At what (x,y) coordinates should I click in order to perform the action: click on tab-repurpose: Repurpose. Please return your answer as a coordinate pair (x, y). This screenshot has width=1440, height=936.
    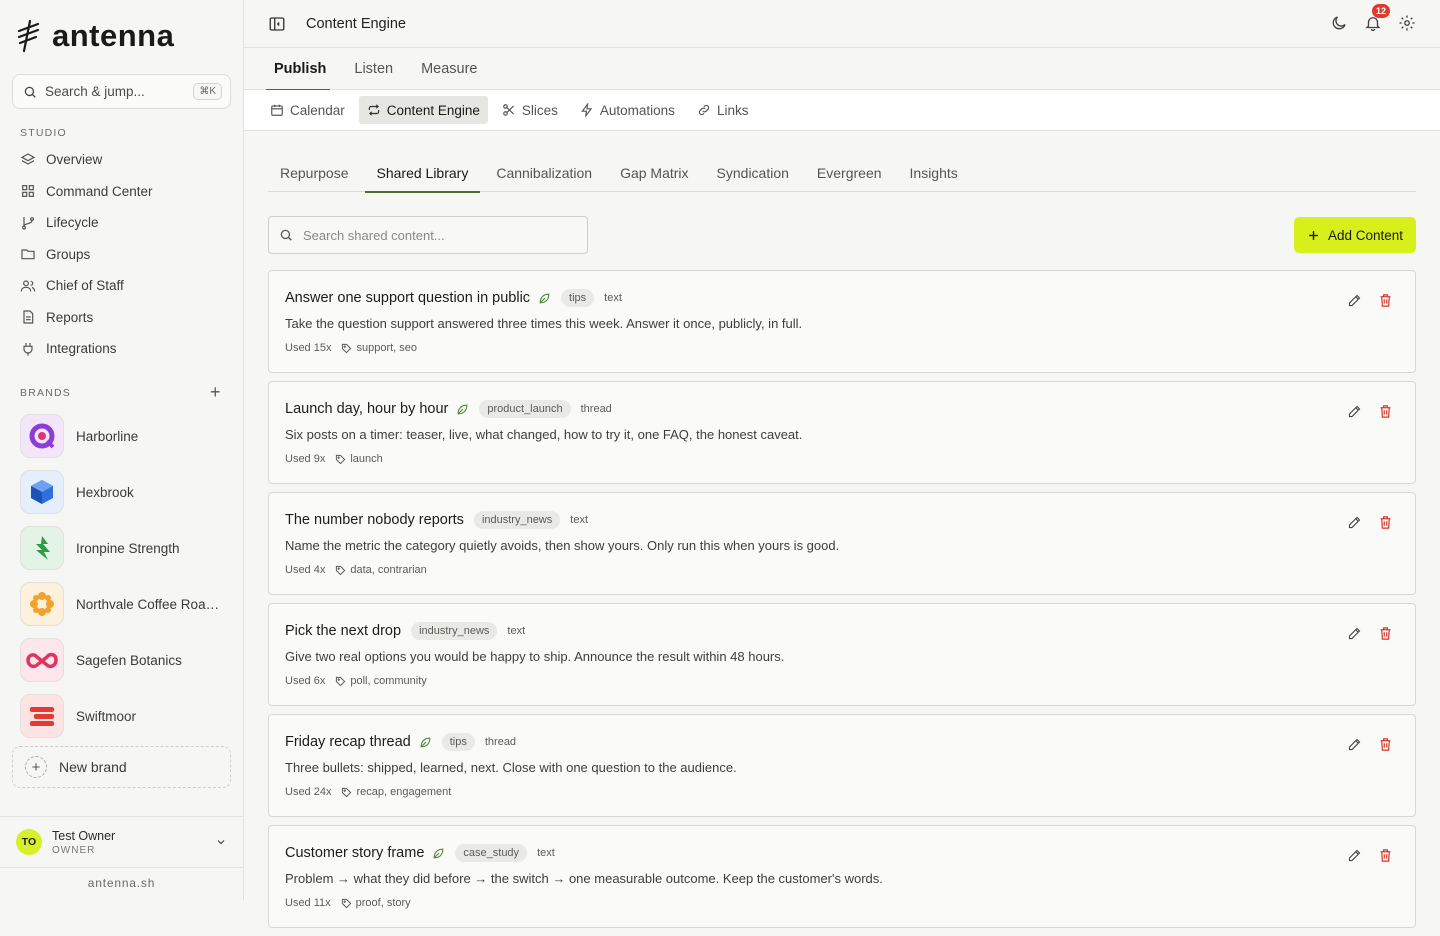
    Looking at the image, I should click on (314, 172).